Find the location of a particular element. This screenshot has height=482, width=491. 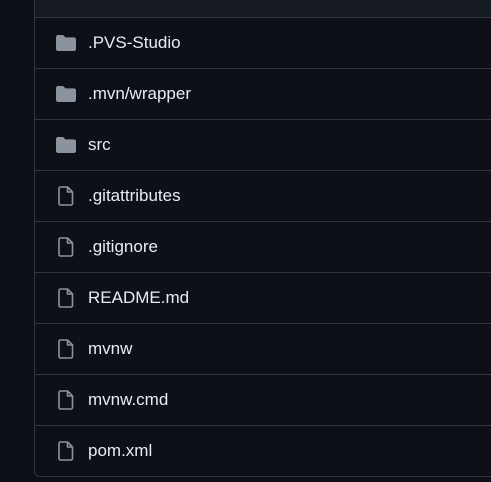

file-name: pom.xml is located at coordinates (120, 451).